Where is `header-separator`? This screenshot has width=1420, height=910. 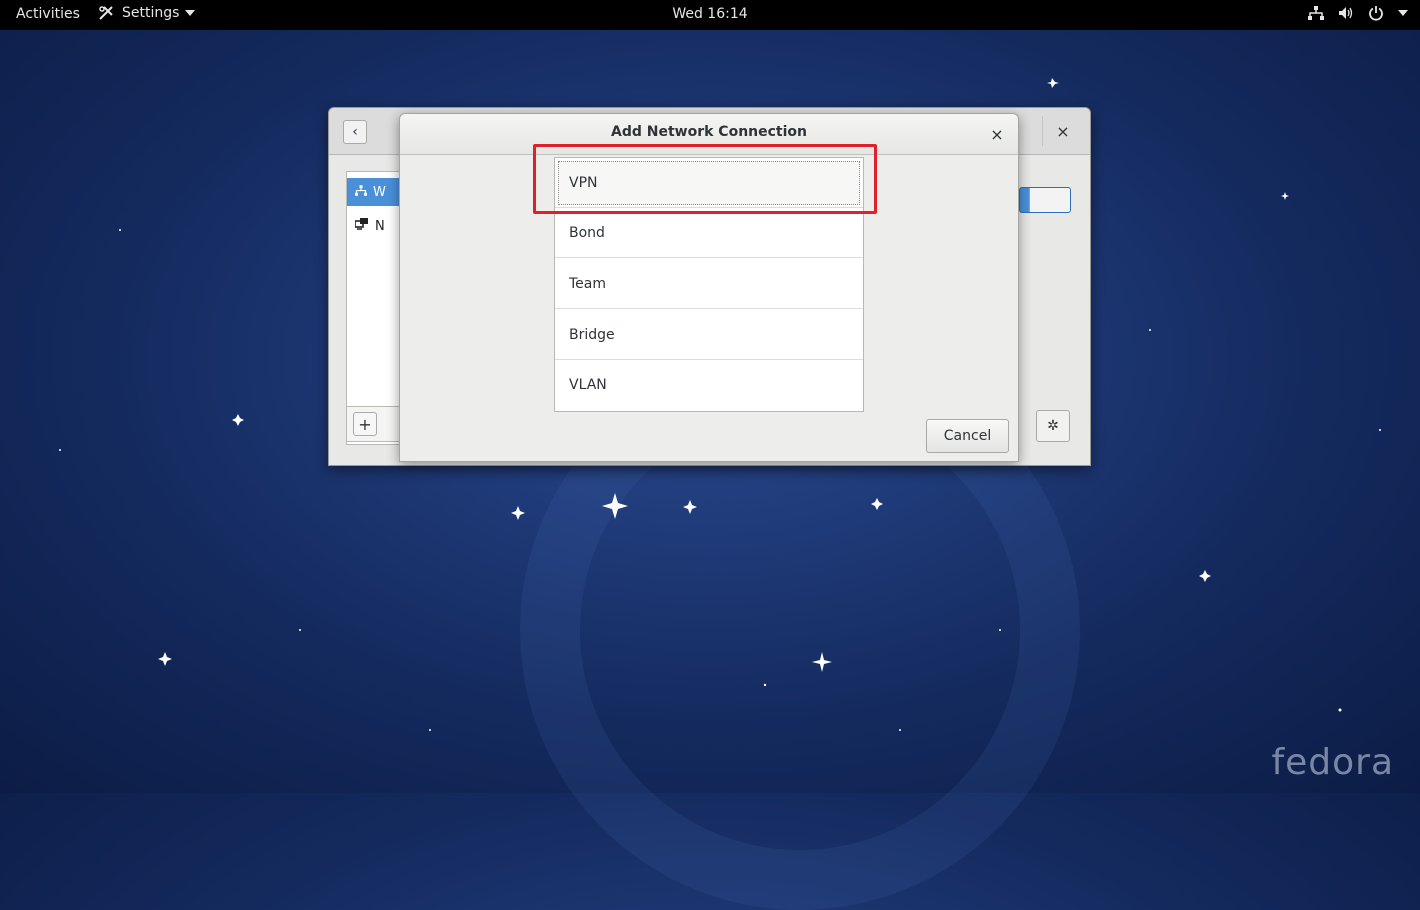
header-separator is located at coordinates (1042, 131).